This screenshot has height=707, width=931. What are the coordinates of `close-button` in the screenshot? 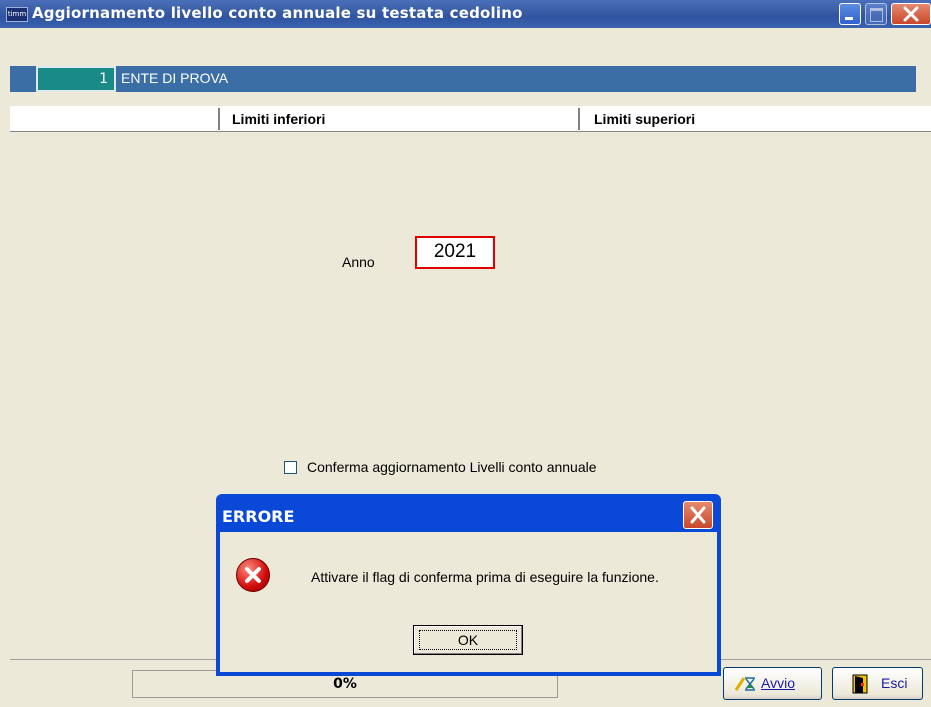 It's located at (911, 14).